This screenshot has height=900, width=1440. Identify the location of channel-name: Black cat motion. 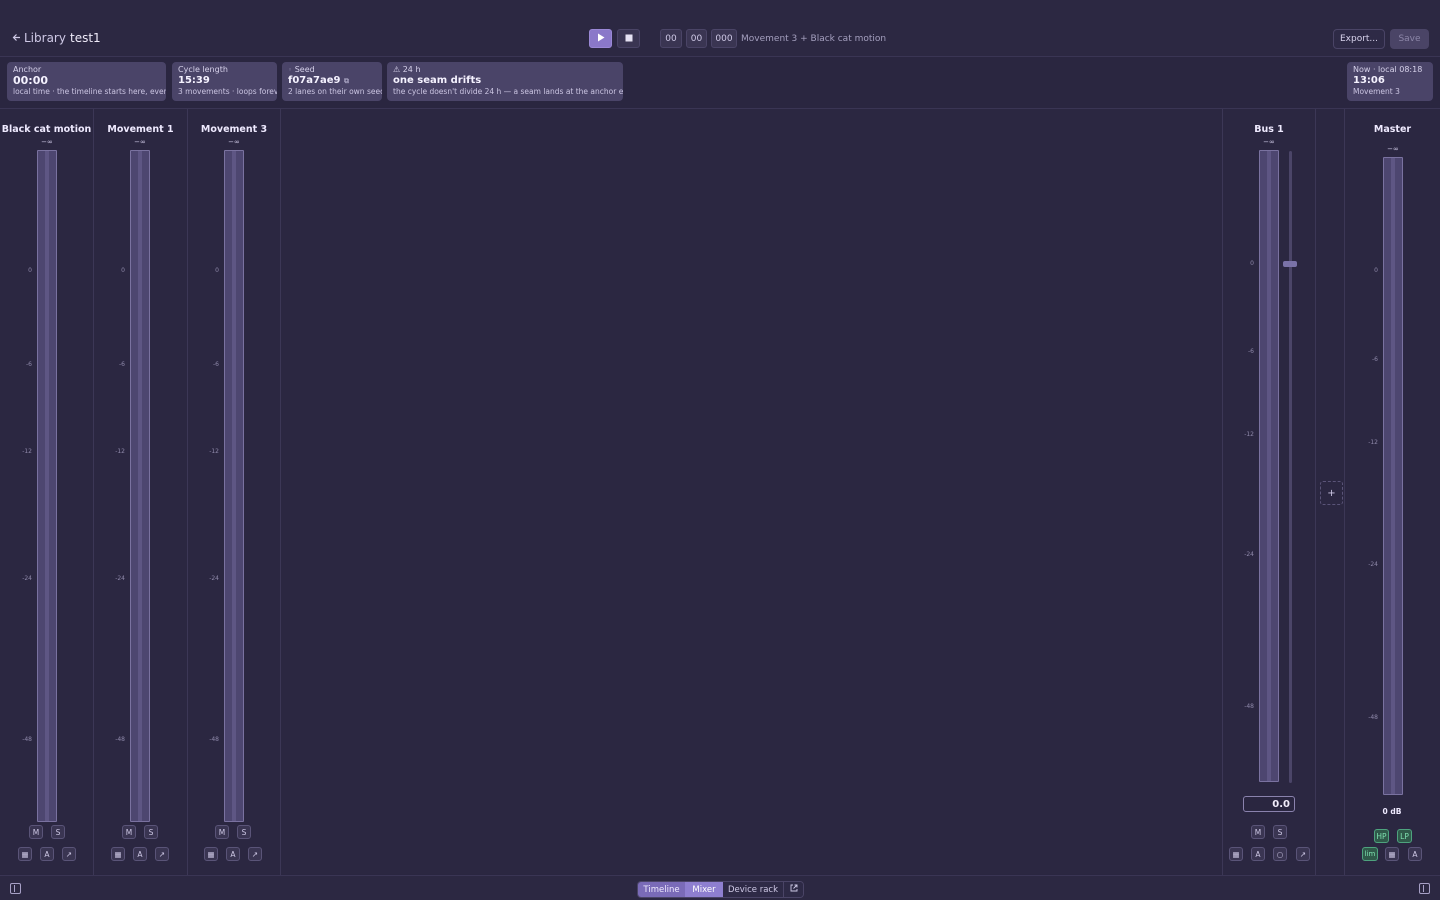
(46, 129).